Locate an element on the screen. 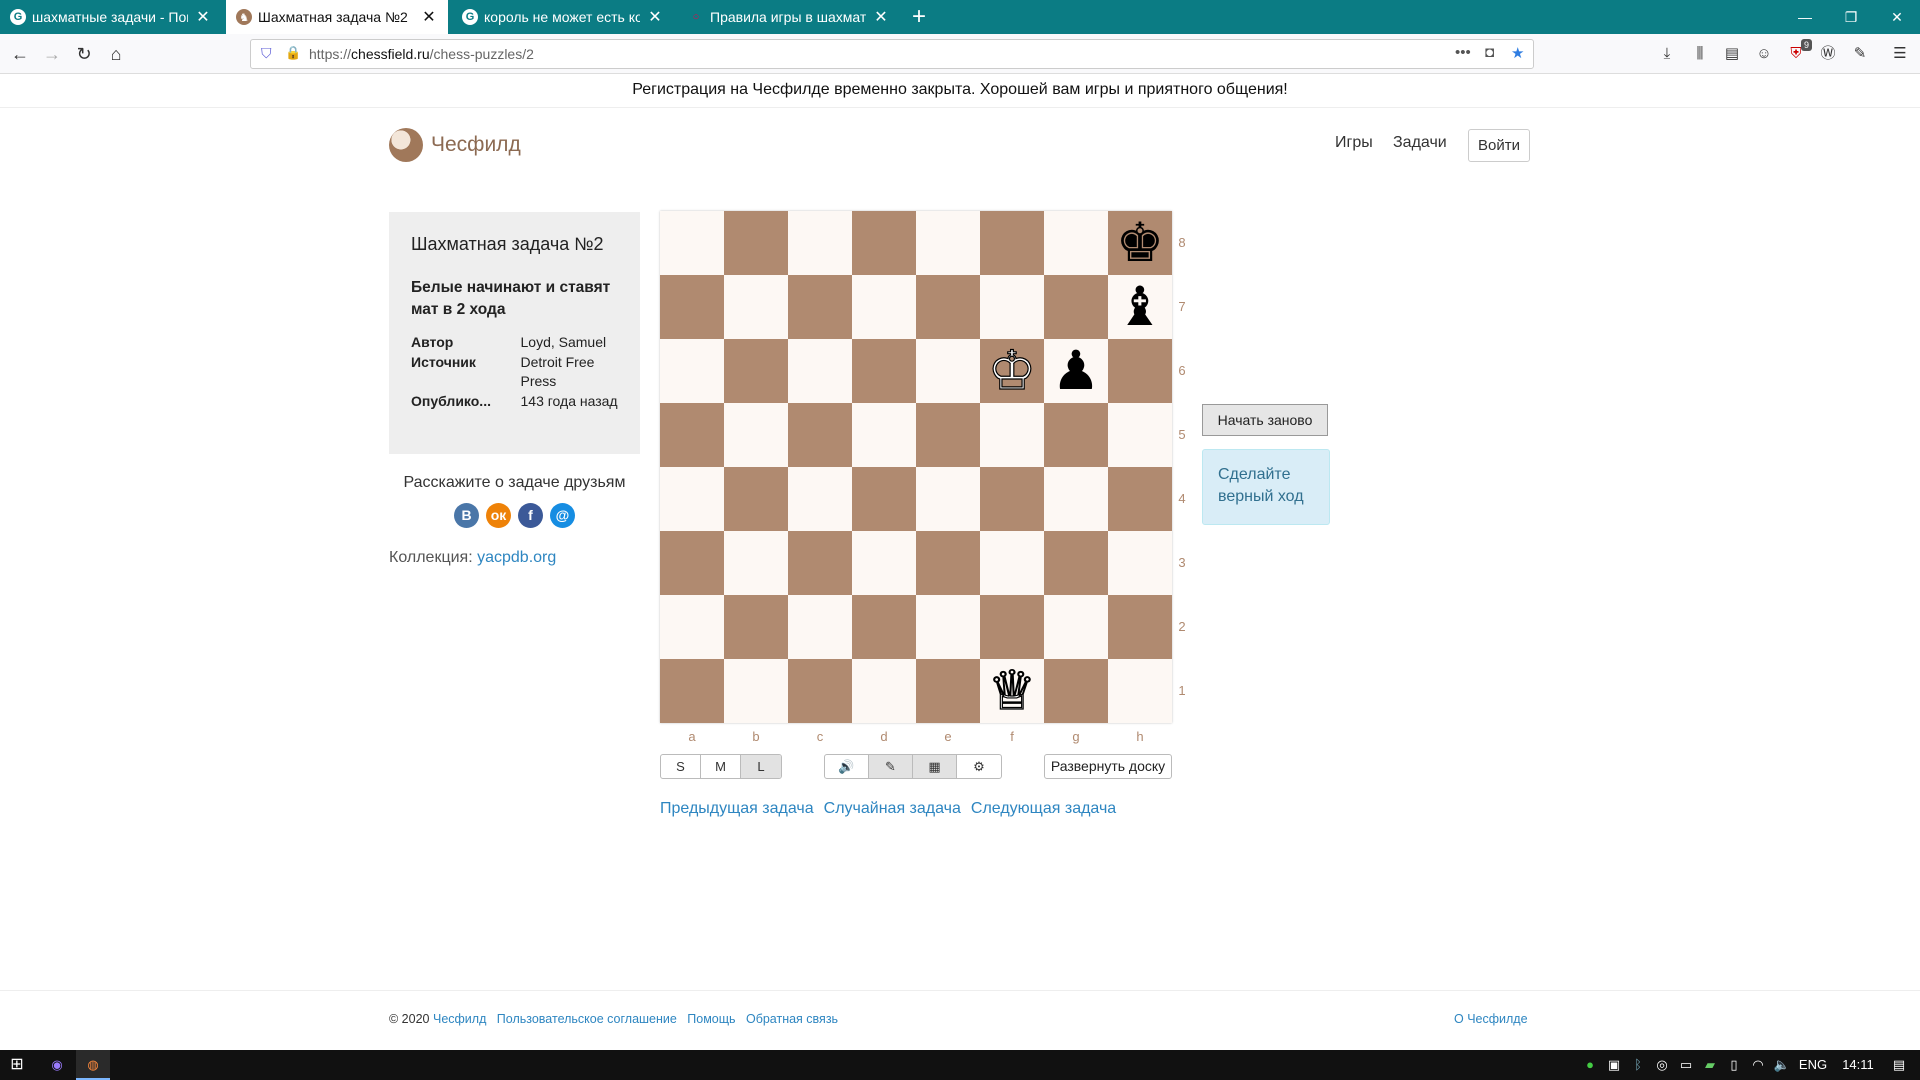 Image resolution: width=1920 pixels, height=1080 pixels. square-c3 is located at coordinates (820, 563).